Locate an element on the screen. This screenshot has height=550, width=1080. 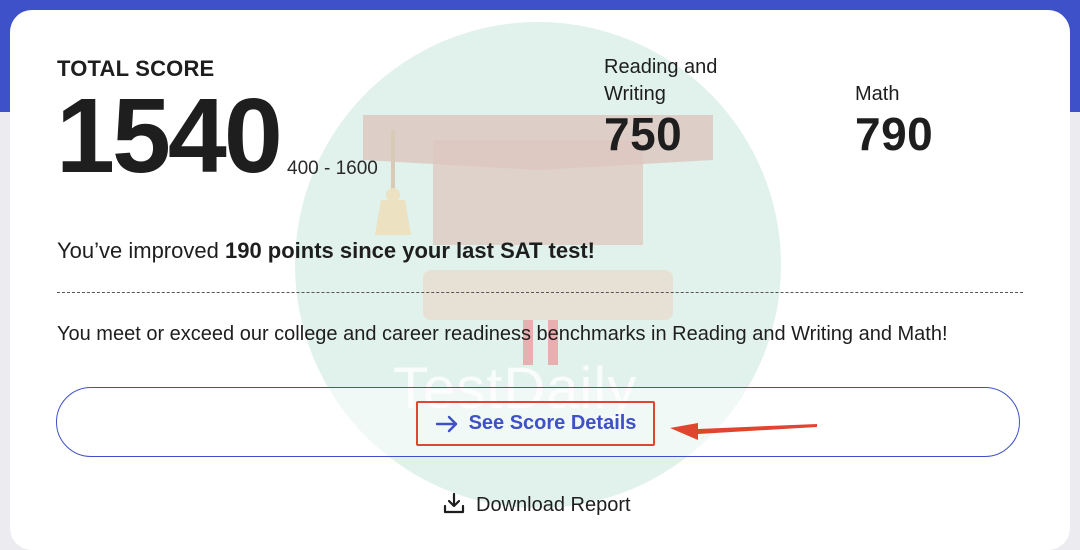
see-score-details-link: See Score Details is located at coordinates (535, 423).